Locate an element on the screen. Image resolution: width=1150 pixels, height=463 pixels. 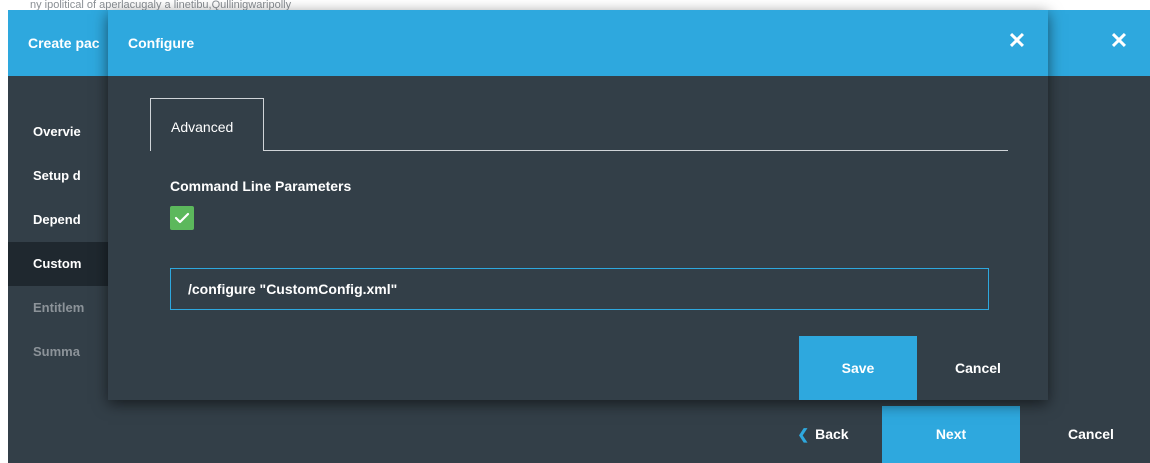
checkmark-icon is located at coordinates (182, 218).